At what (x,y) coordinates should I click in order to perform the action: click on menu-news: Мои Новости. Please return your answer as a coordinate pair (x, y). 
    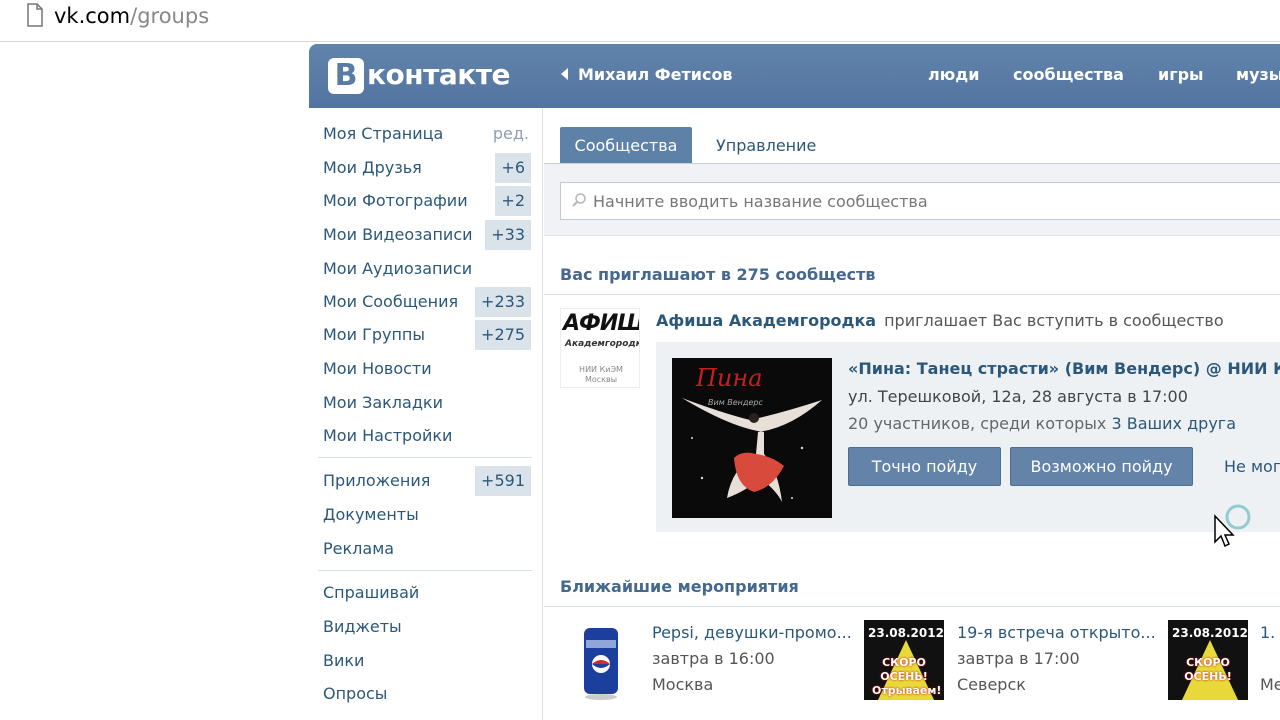
    Looking at the image, I should click on (423, 369).